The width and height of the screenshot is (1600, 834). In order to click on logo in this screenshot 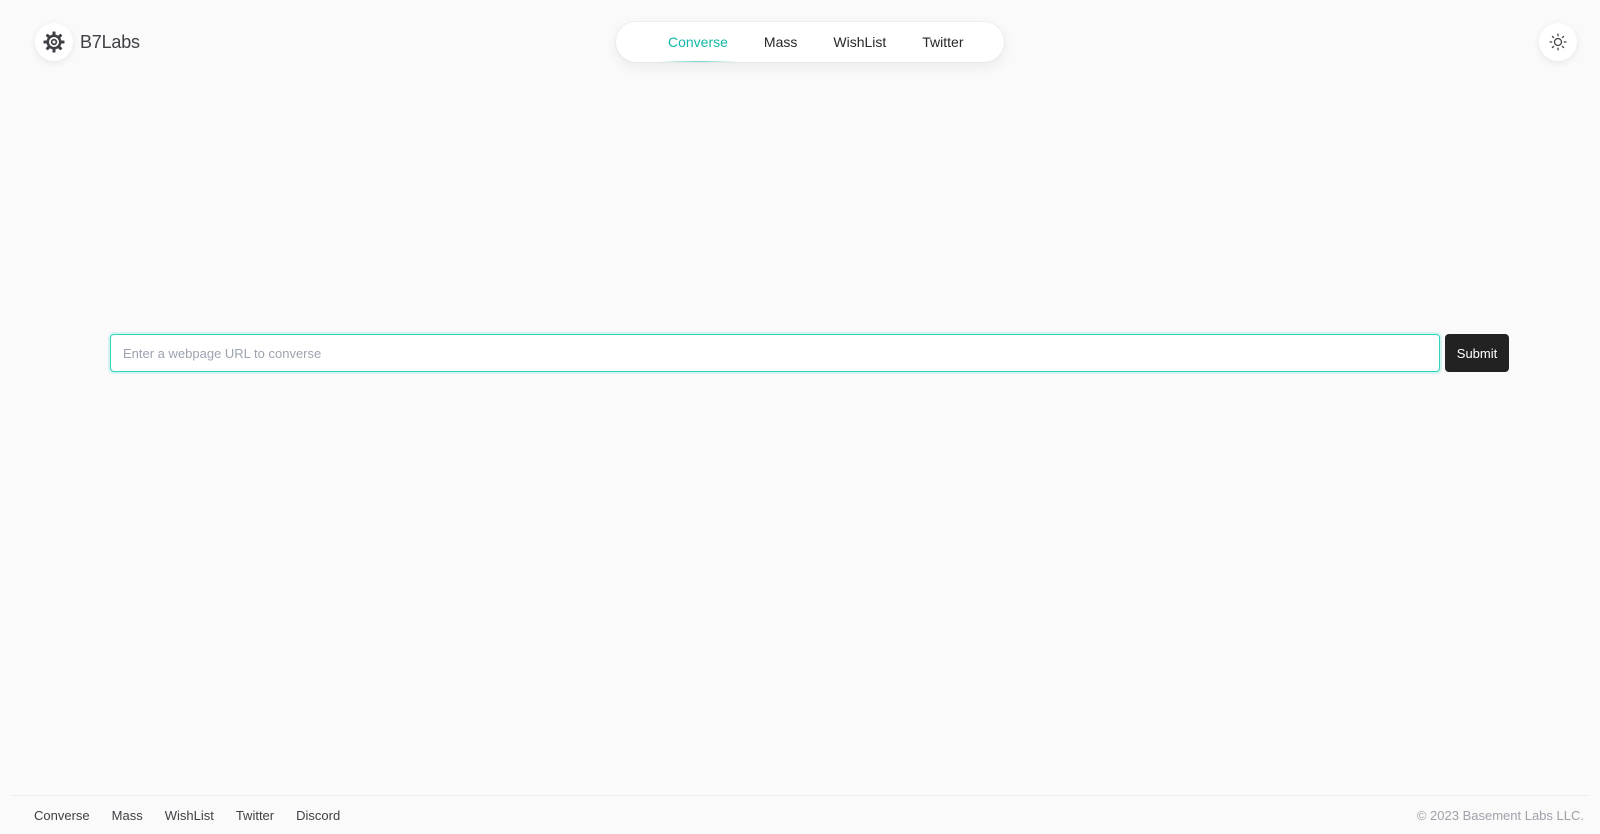, I will do `click(54, 42)`.